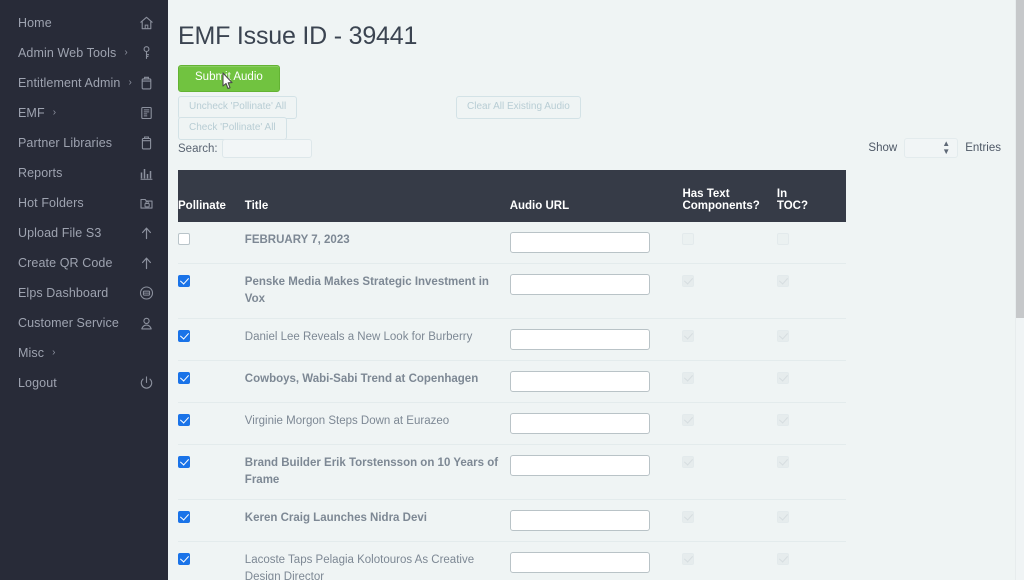 The image size is (1024, 580). What do you see at coordinates (84, 293) in the screenshot?
I see `sidebar-item-elps-dashboard: Elps Dashboard` at bounding box center [84, 293].